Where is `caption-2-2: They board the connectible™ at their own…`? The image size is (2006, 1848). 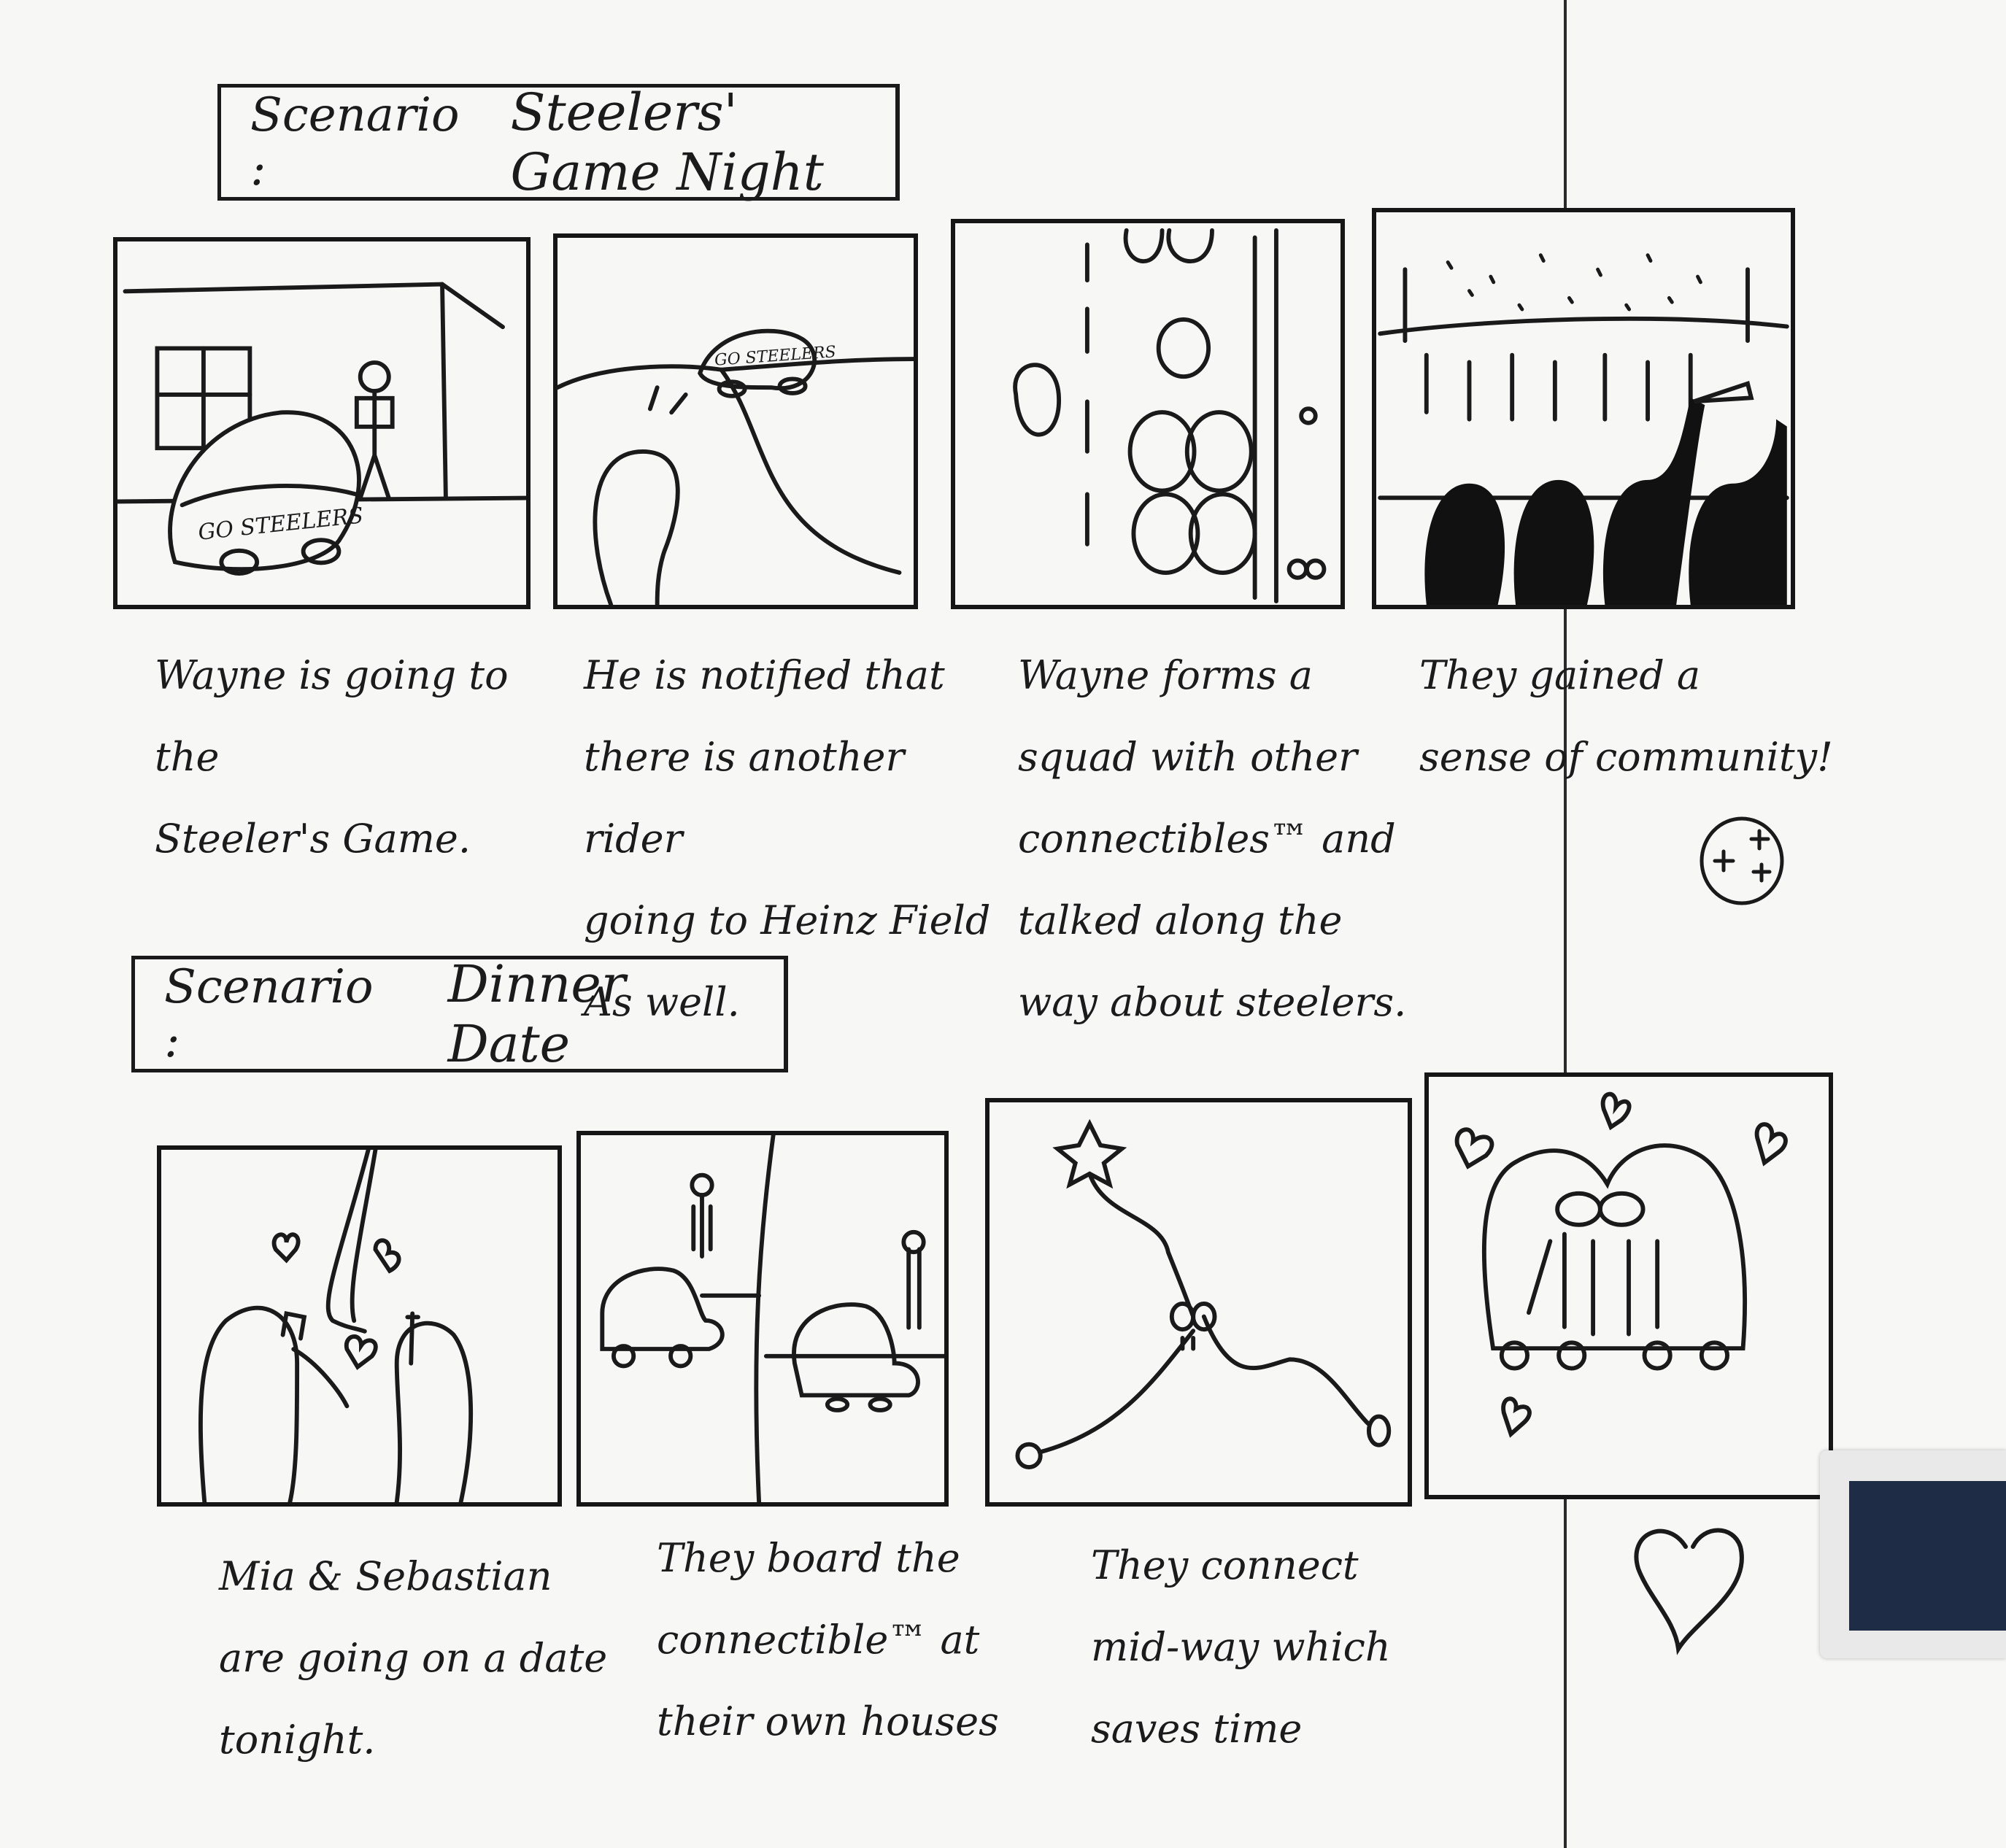 caption-2-2: They board the connectible™ at their own… is located at coordinates (828, 1640).